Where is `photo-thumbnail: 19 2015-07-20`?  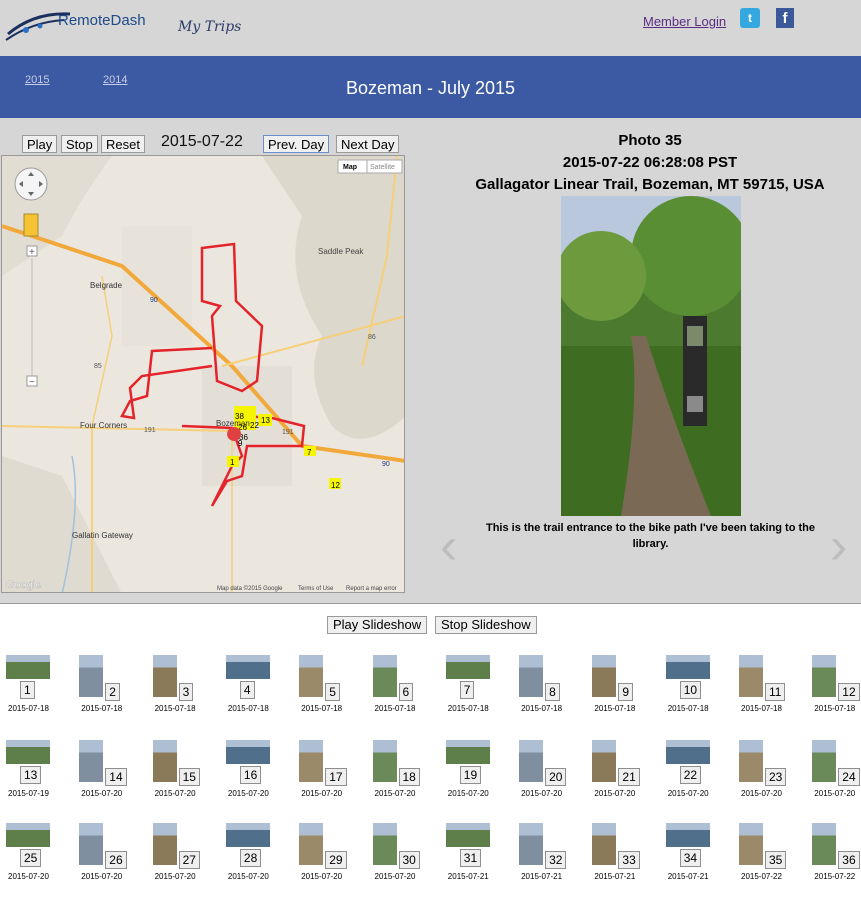 photo-thumbnail: 19 2015-07-20 is located at coordinates (481, 776).